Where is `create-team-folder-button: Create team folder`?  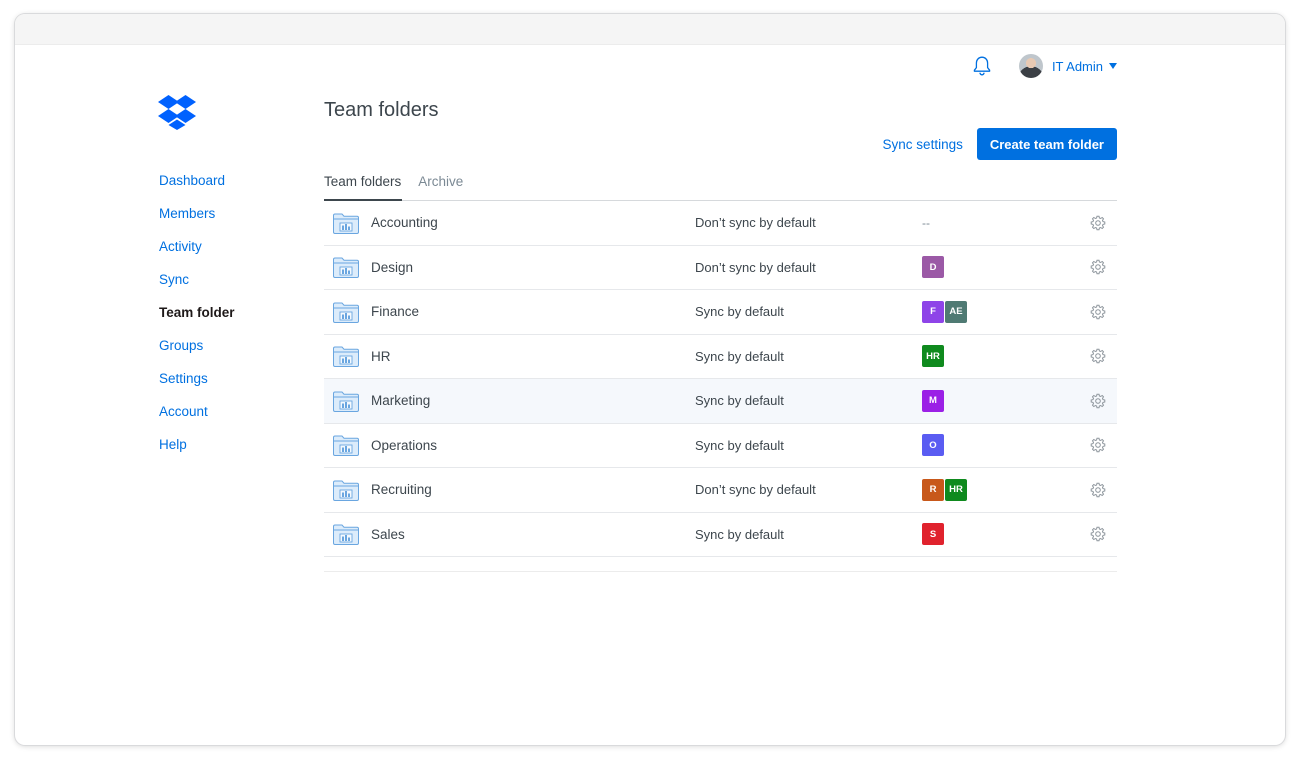 create-team-folder-button: Create team folder is located at coordinates (1046, 144).